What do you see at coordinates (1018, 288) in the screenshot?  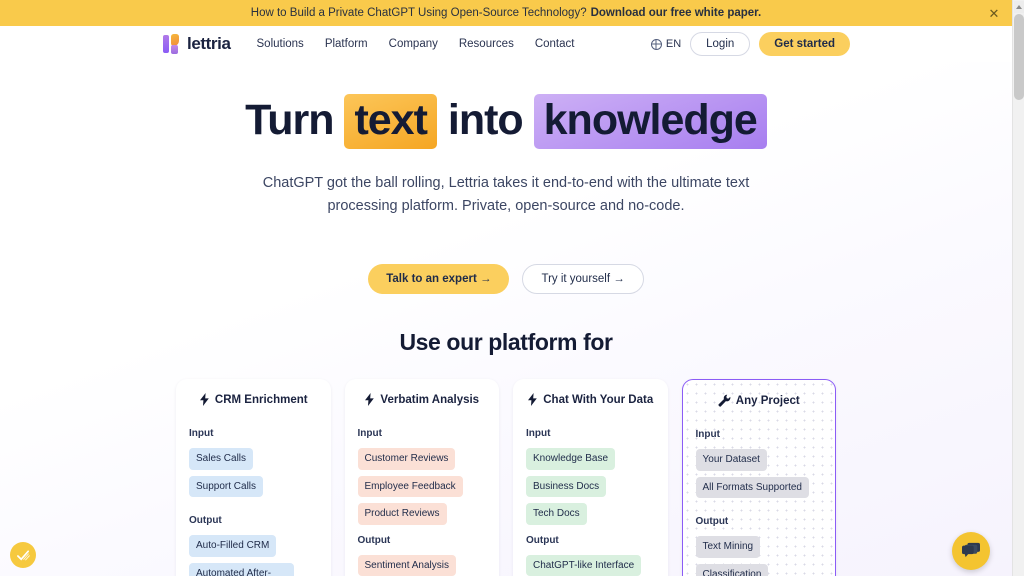 I see `page-scrollbar` at bounding box center [1018, 288].